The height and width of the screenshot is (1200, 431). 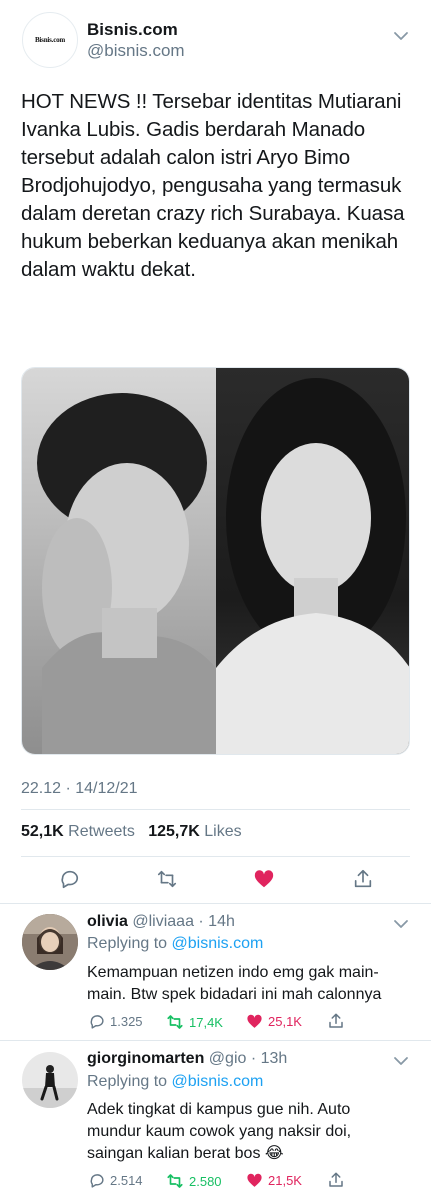 I want to click on reply-header: olivia @liviaaa · 14h, so click(x=161, y=922).